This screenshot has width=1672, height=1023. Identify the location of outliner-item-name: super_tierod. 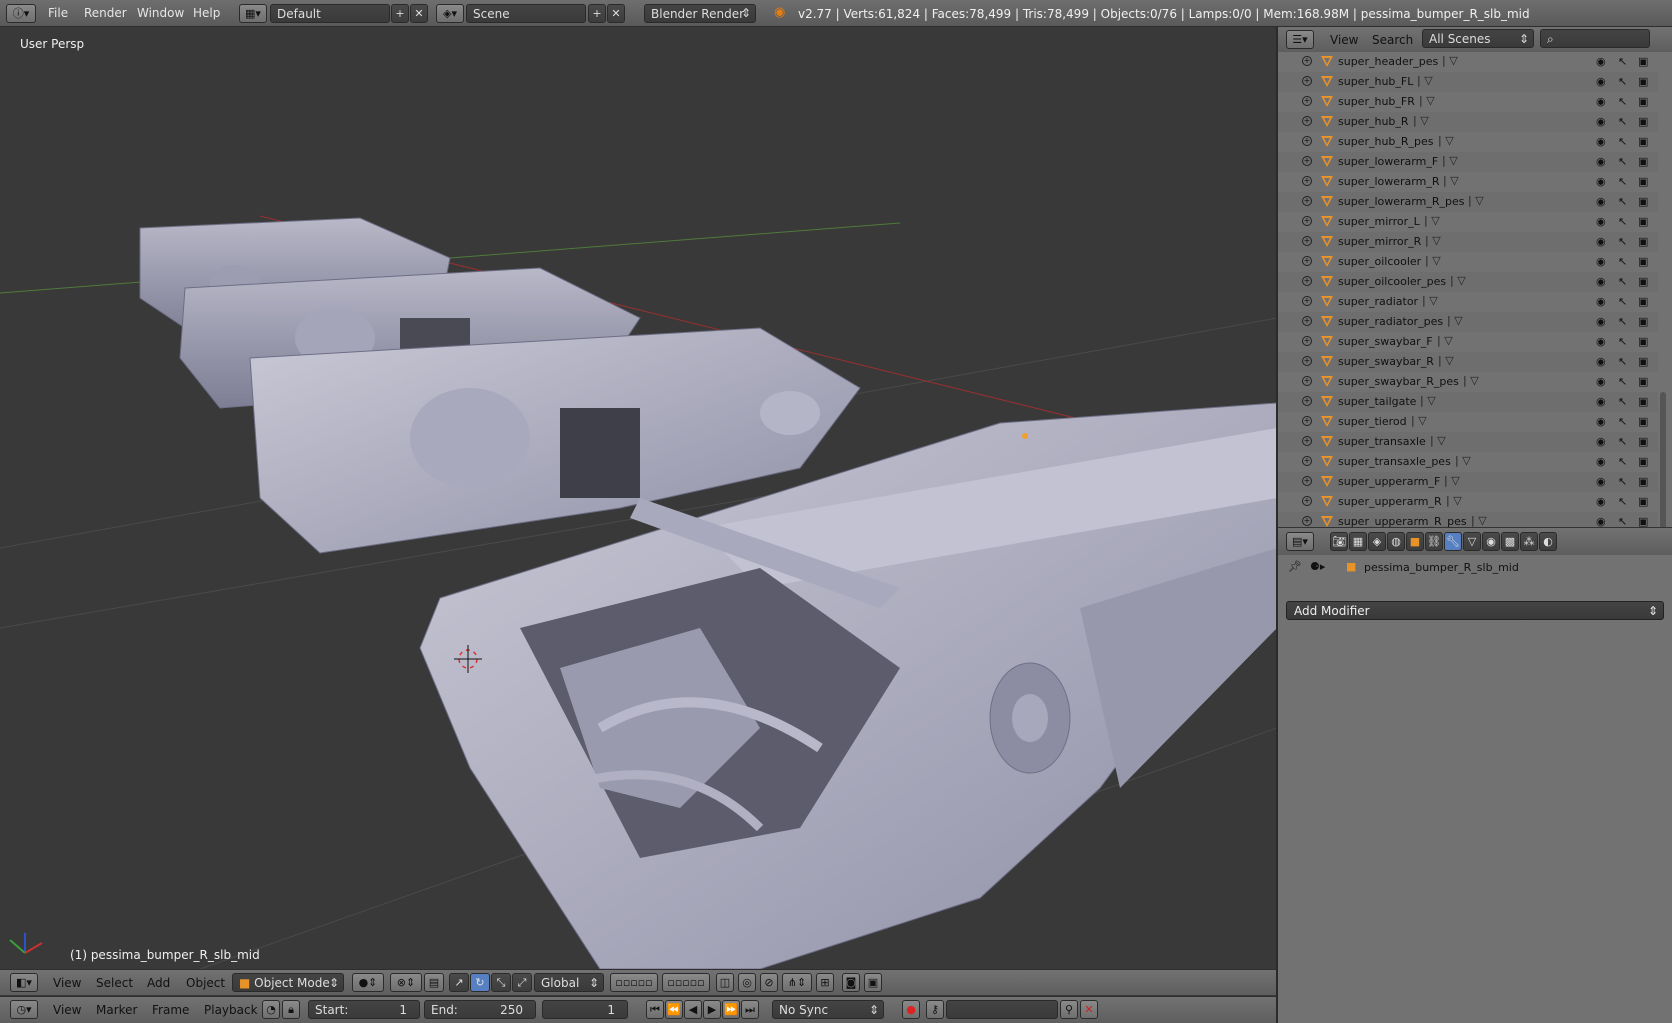
(1372, 421).